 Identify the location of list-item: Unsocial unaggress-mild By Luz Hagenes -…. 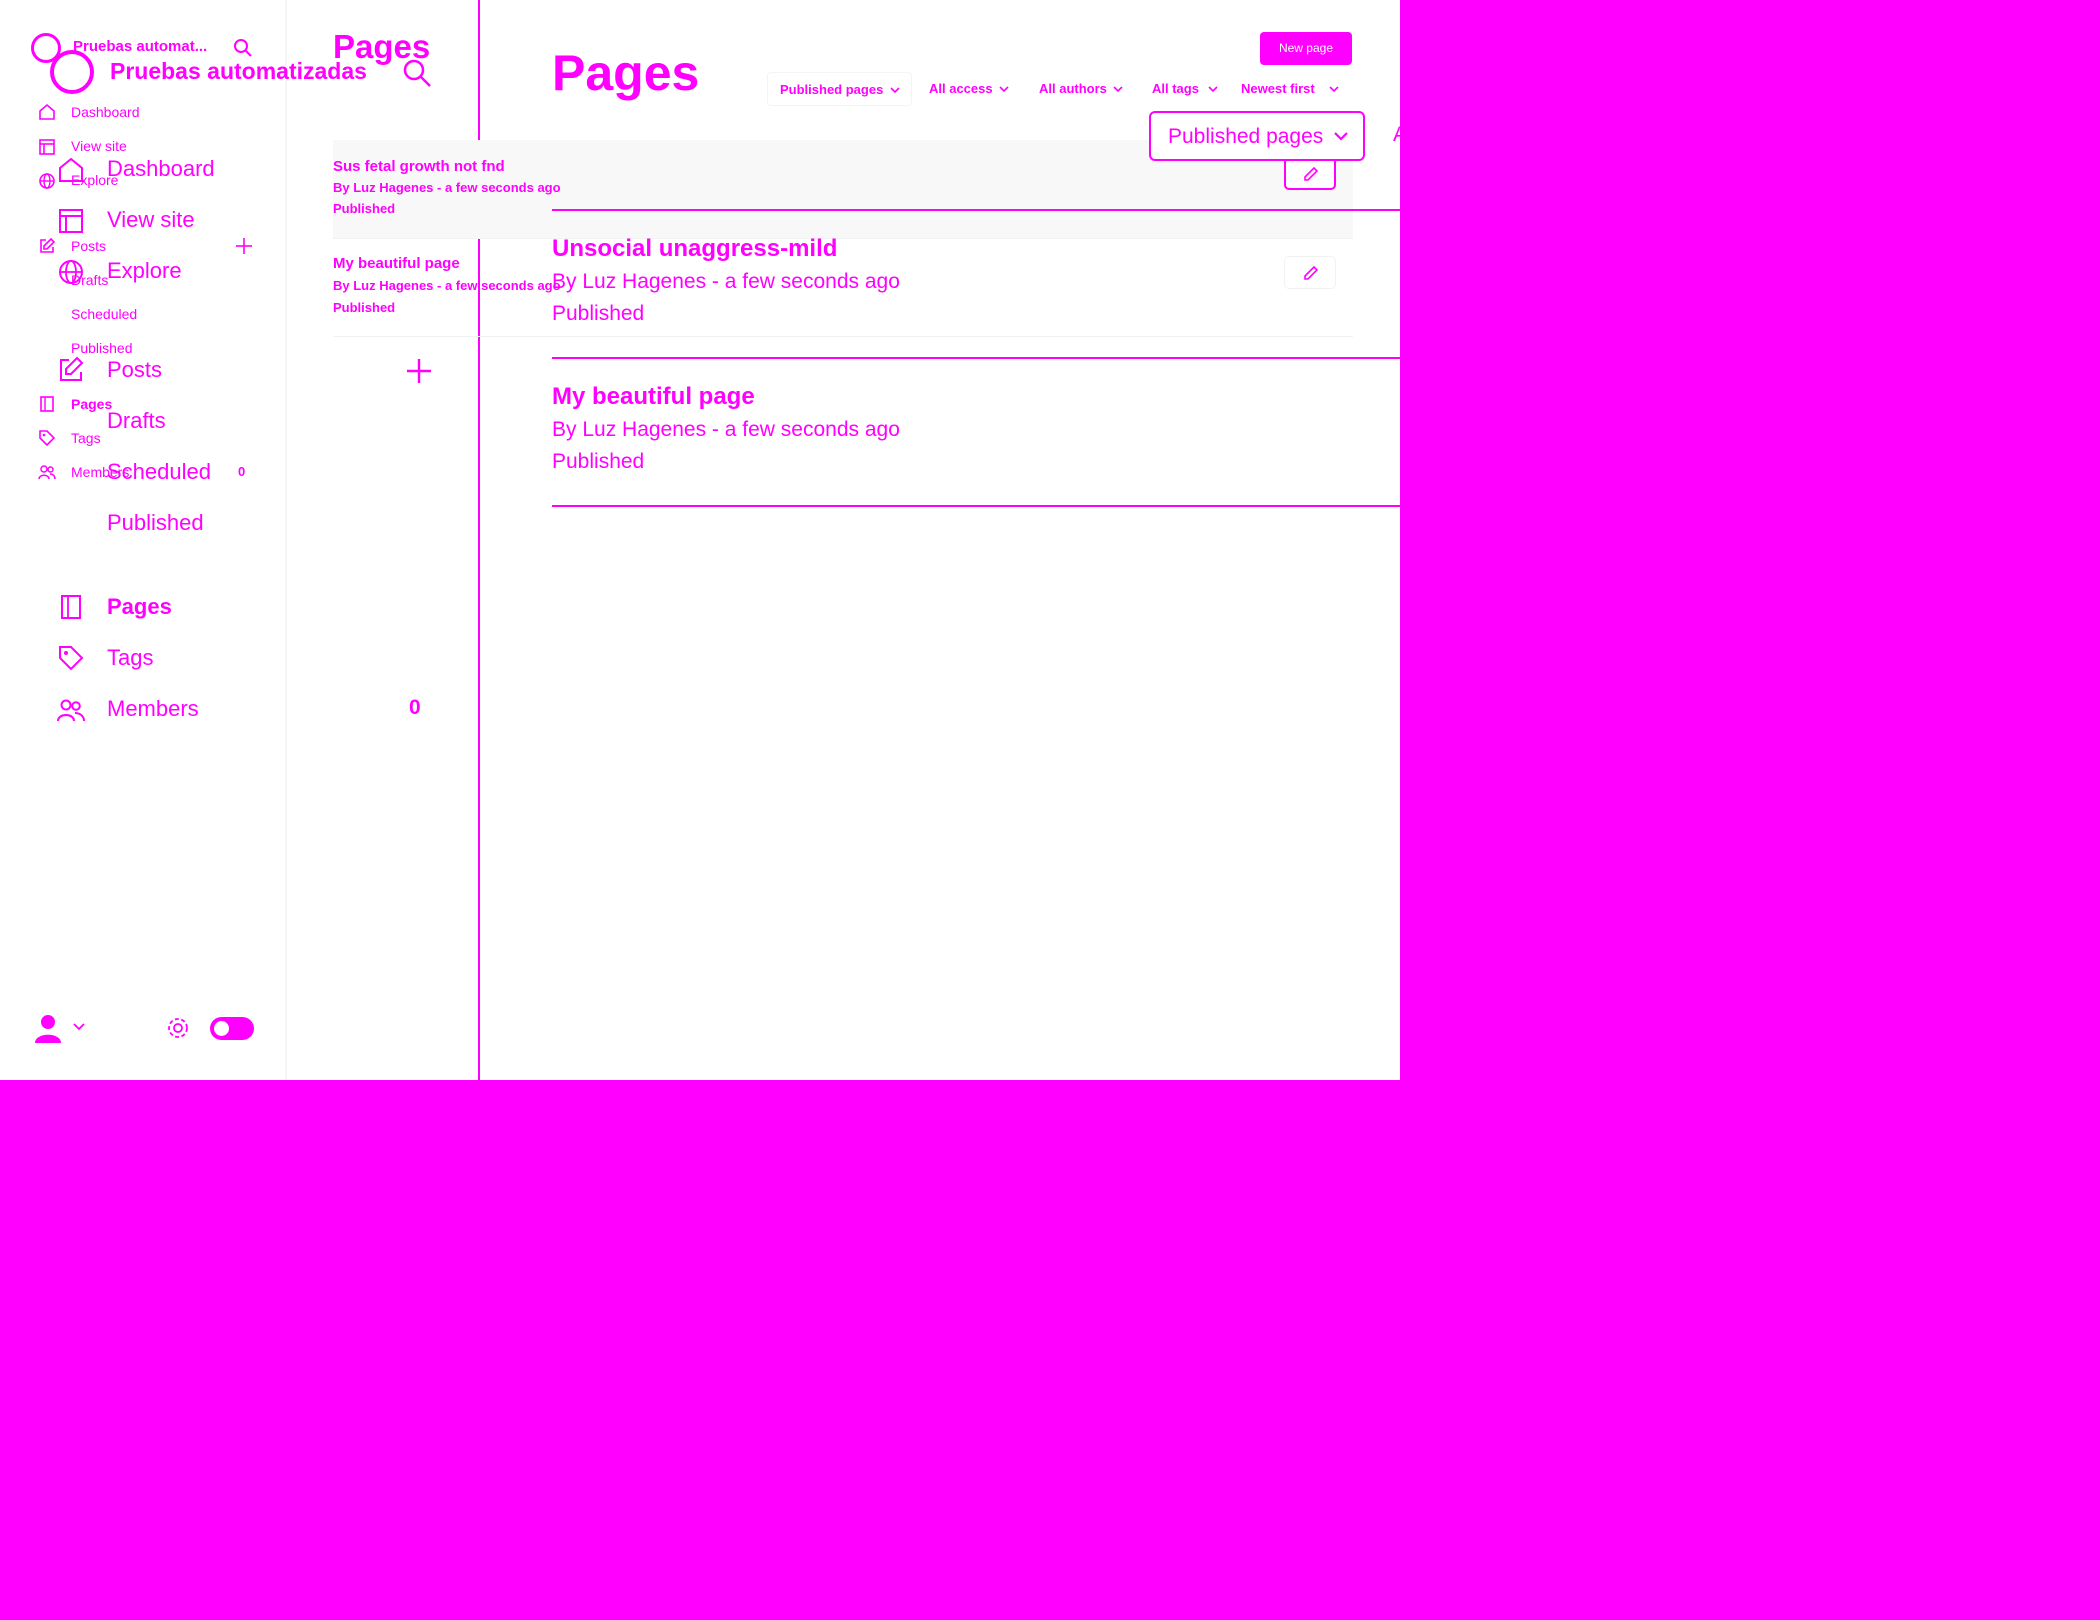
(976, 284).